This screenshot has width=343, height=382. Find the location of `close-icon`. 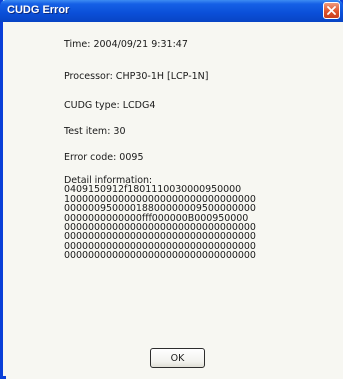

close-icon is located at coordinates (331, 10).